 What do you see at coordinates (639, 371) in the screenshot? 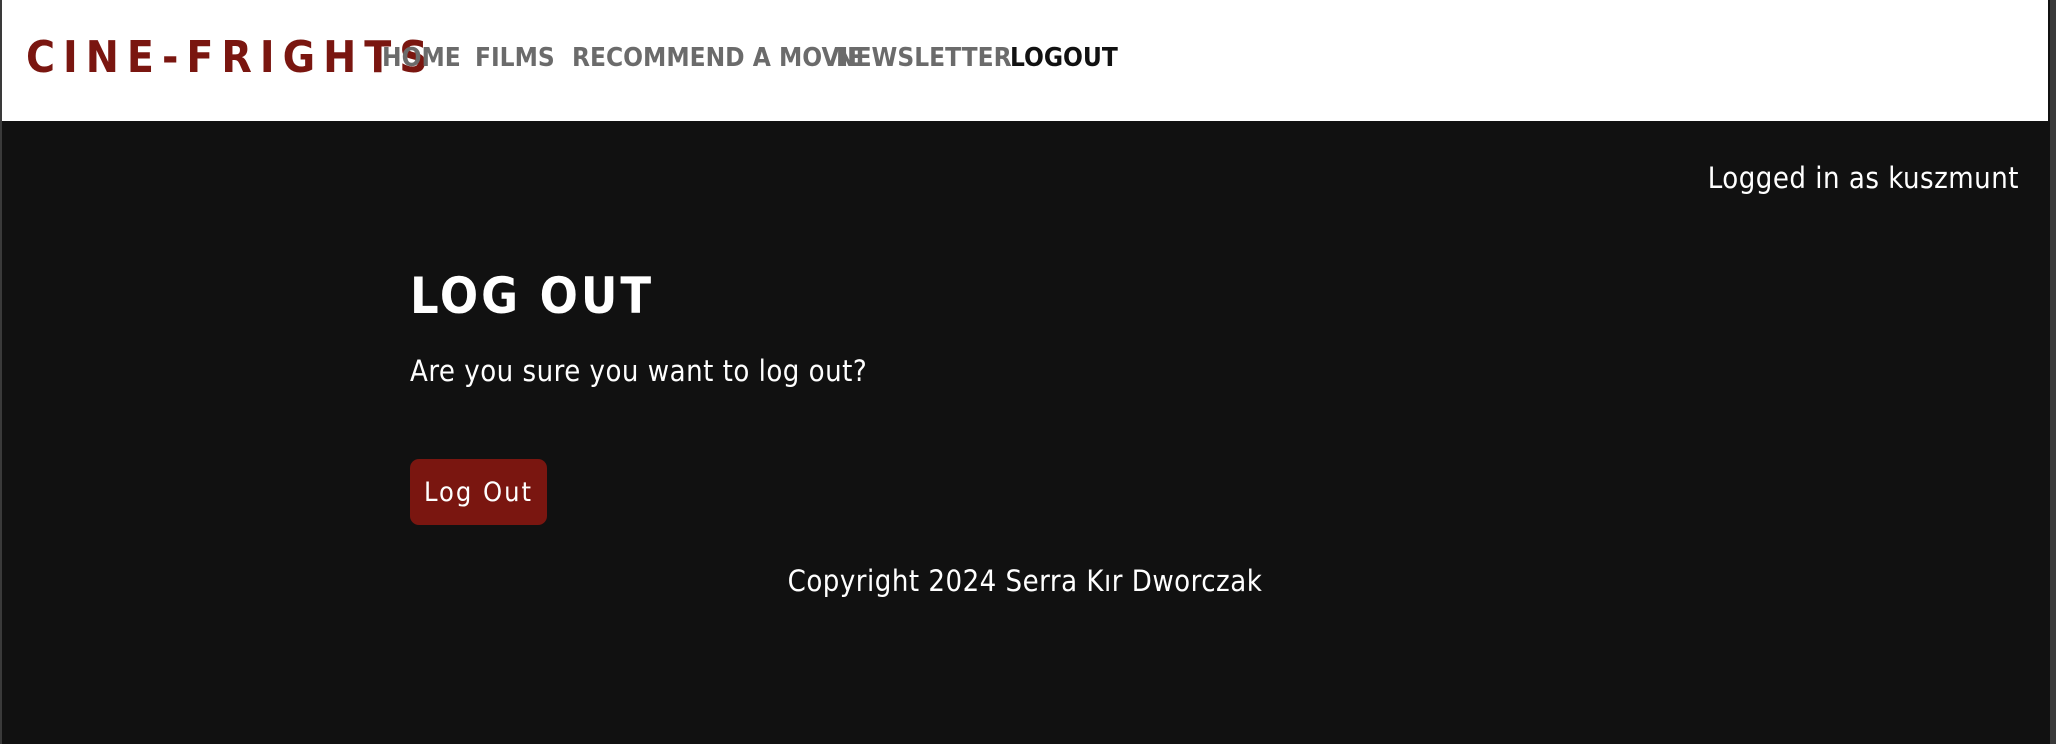
I see `logout-confirmation-text: Are you sure you want to log out?` at bounding box center [639, 371].